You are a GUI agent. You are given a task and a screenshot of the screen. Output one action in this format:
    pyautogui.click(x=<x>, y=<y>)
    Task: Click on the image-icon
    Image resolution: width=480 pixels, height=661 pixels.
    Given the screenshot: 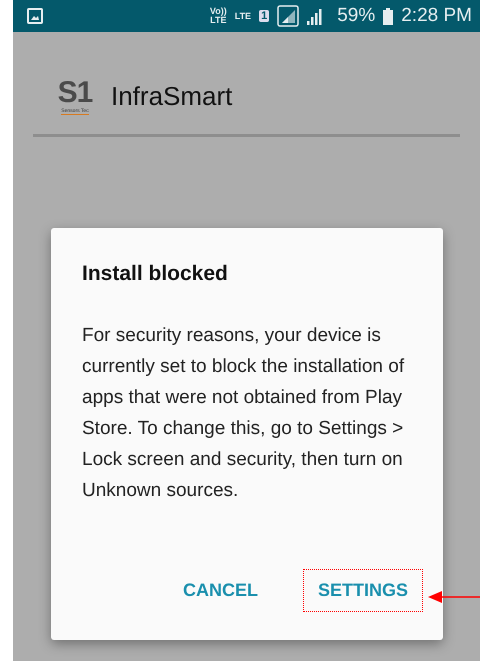 What is the action you would take?
    pyautogui.click(x=35, y=16)
    